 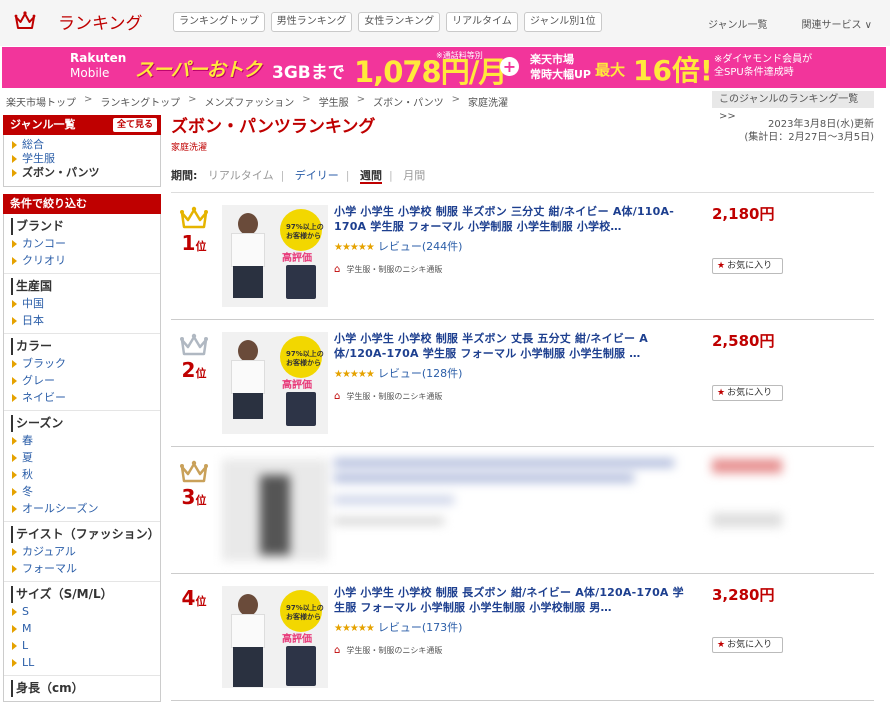 What do you see at coordinates (809, 137) in the screenshot?
I see `period-range: (集計日：2月27日～3月5日)` at bounding box center [809, 137].